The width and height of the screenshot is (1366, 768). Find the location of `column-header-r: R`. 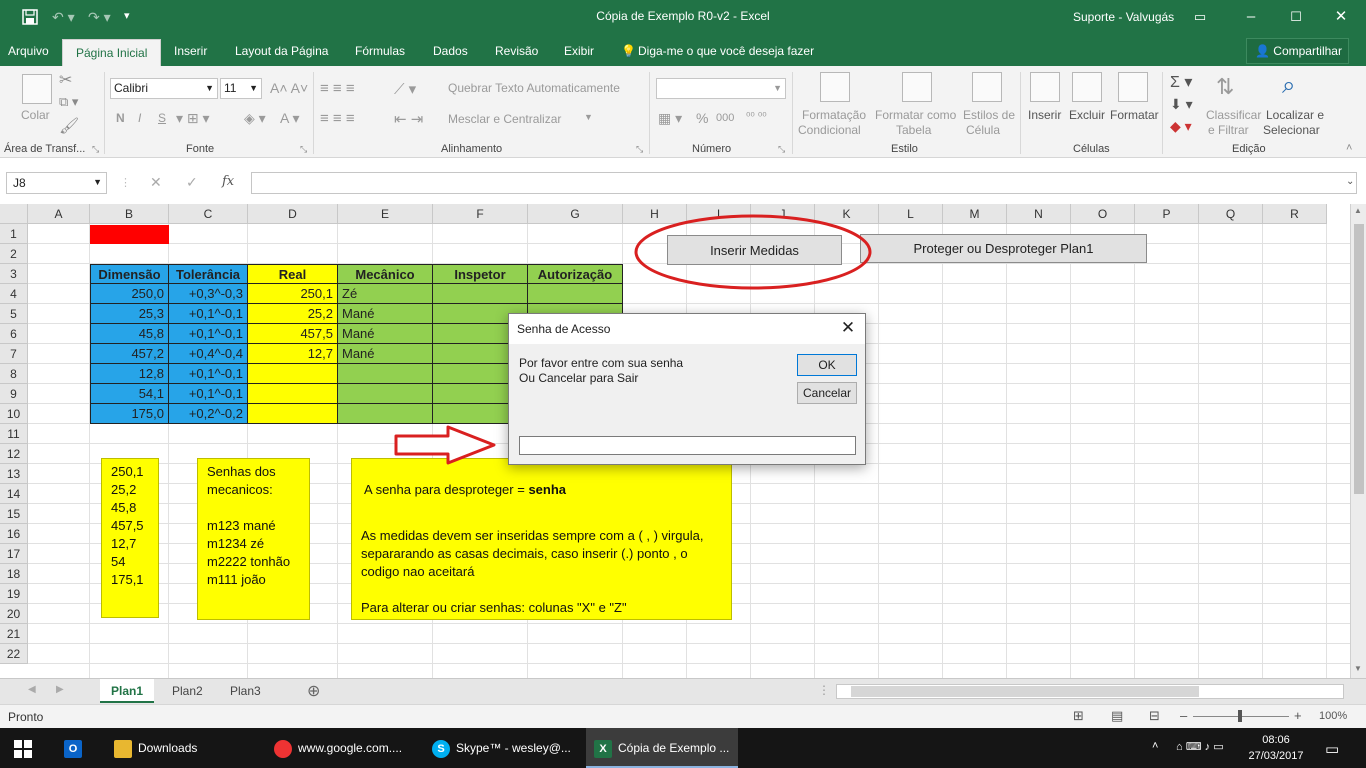

column-header-r: R is located at coordinates (1295, 214).